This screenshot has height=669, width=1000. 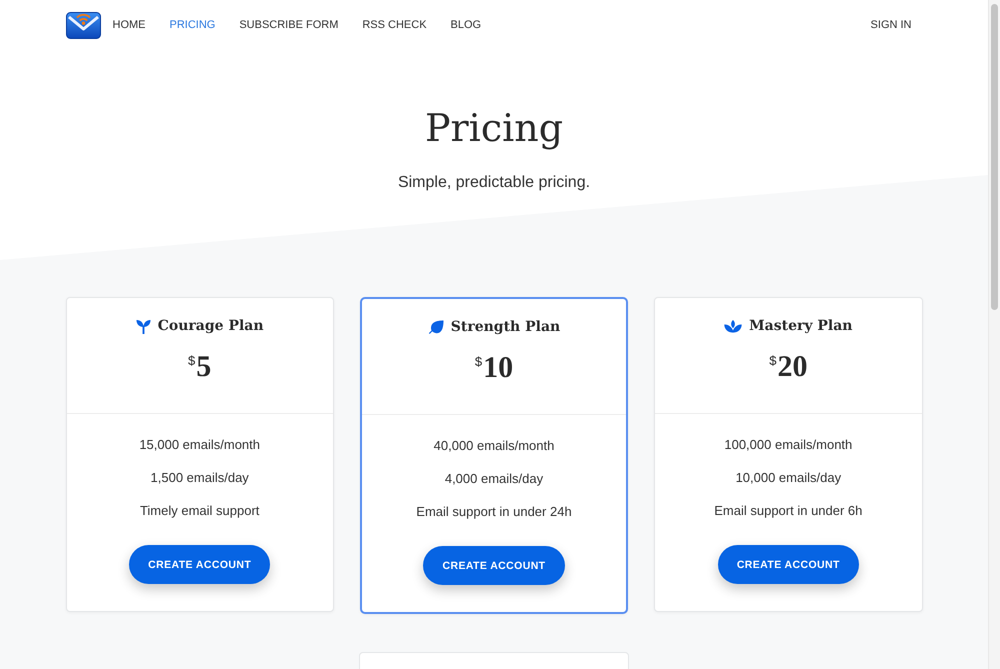 I want to click on feature-text: Email support in under 6h, so click(x=788, y=511).